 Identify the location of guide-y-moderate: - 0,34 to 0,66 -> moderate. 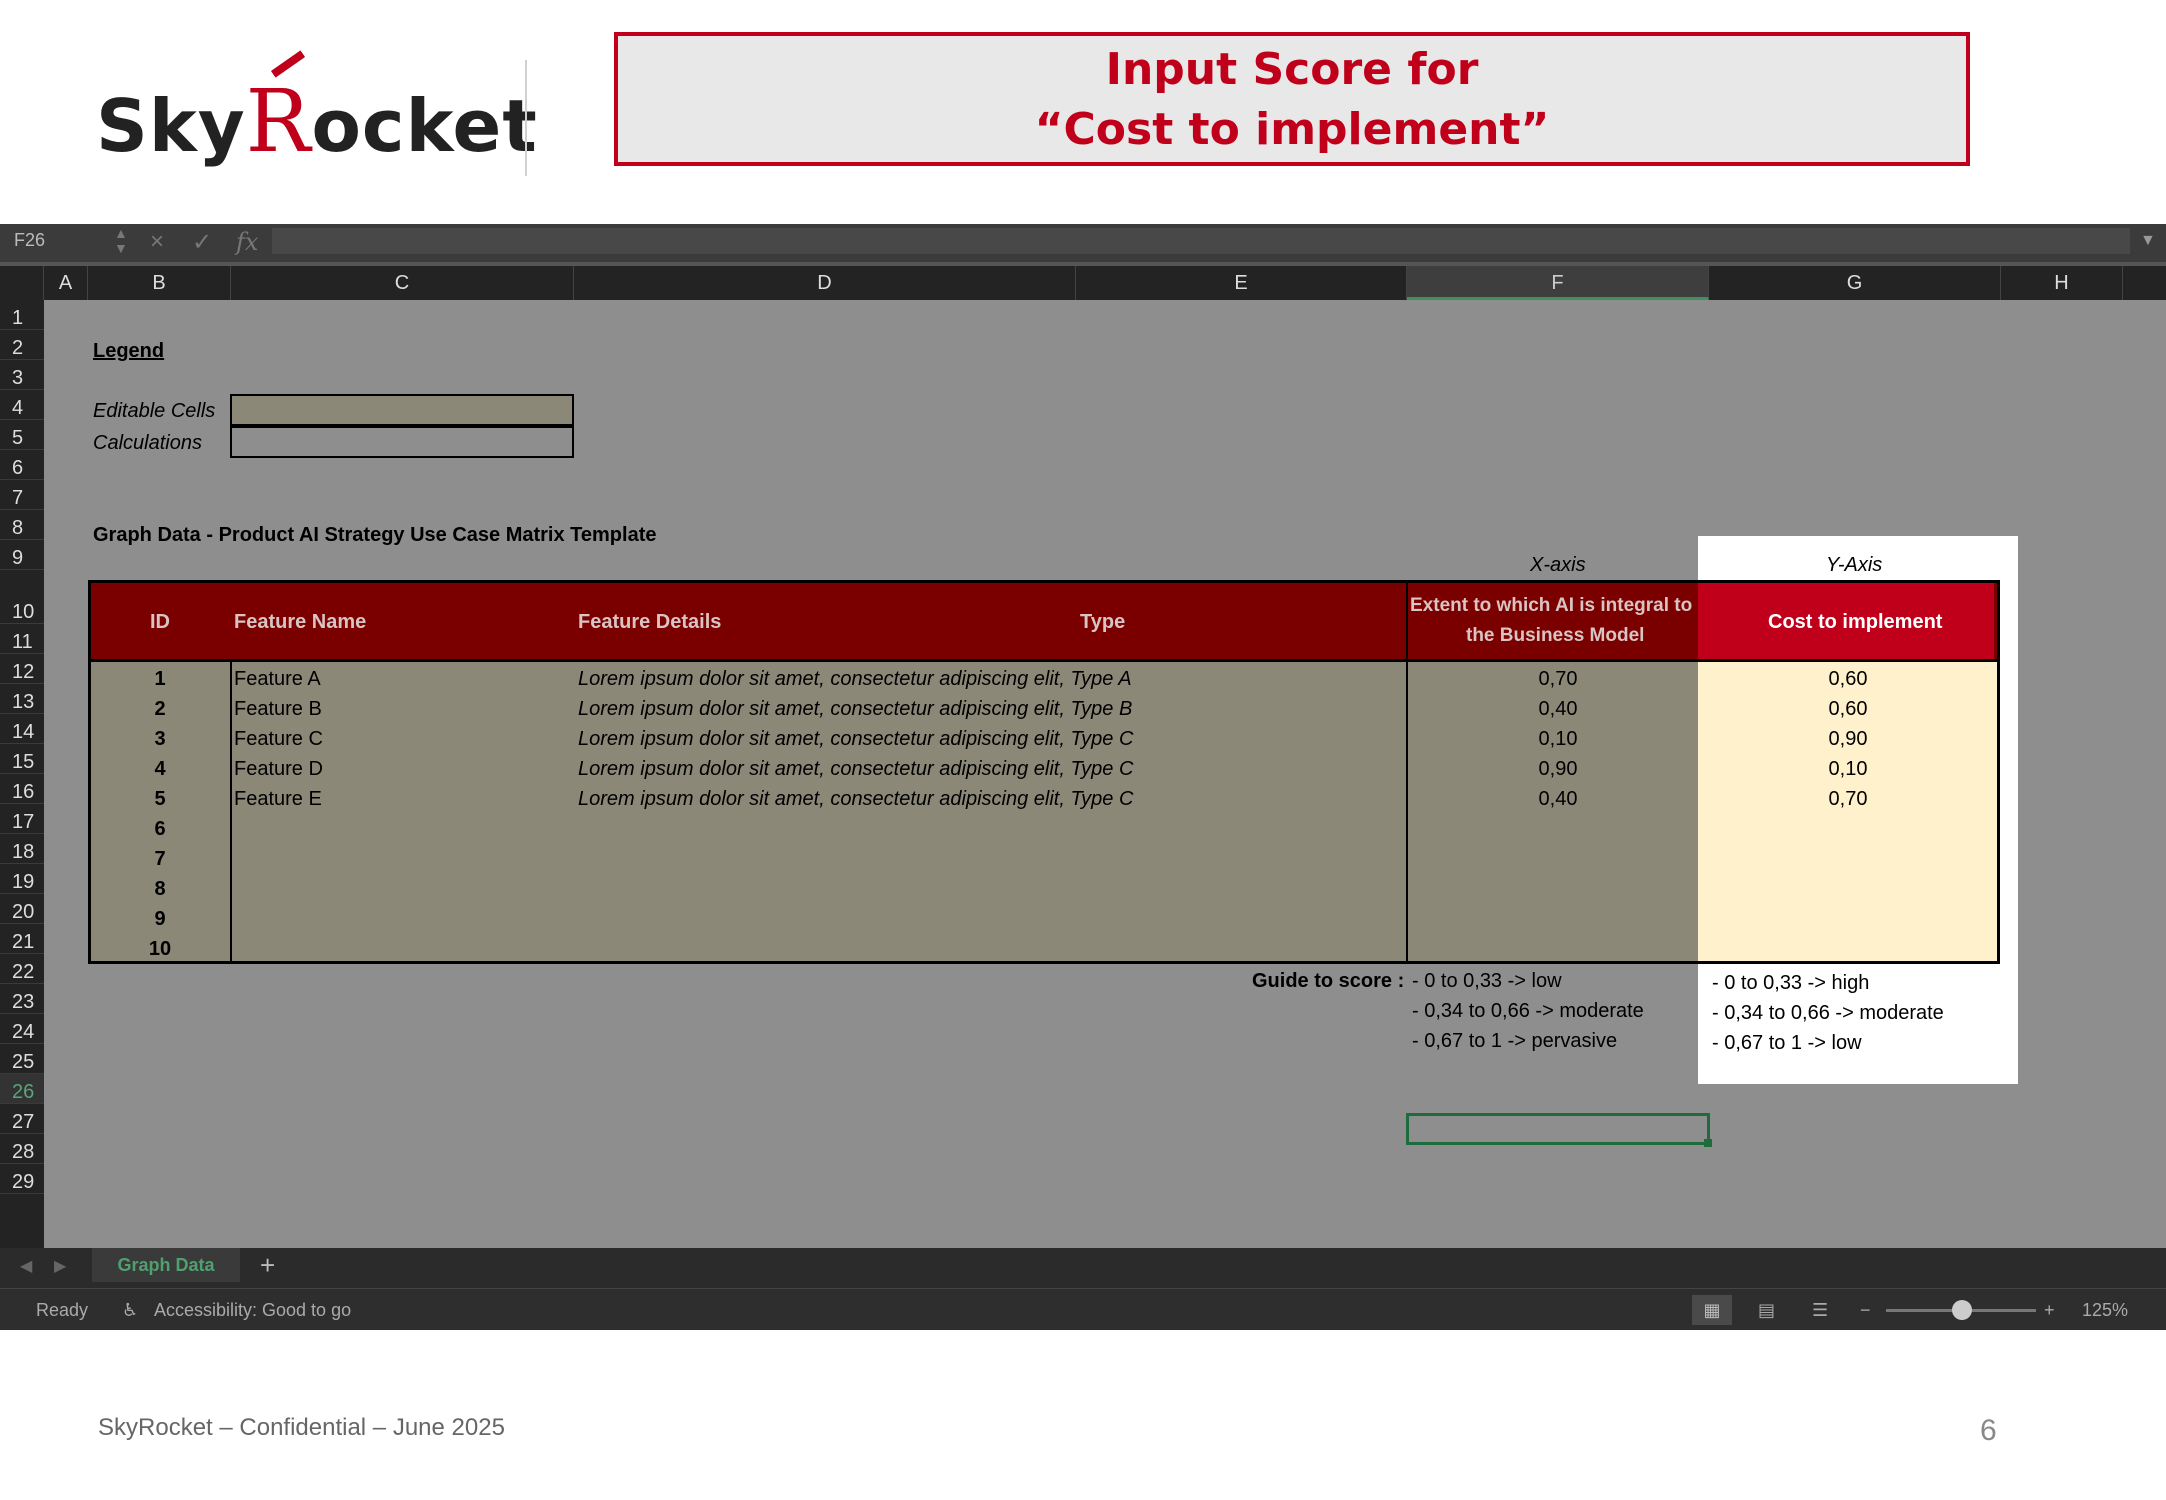
(1828, 1013).